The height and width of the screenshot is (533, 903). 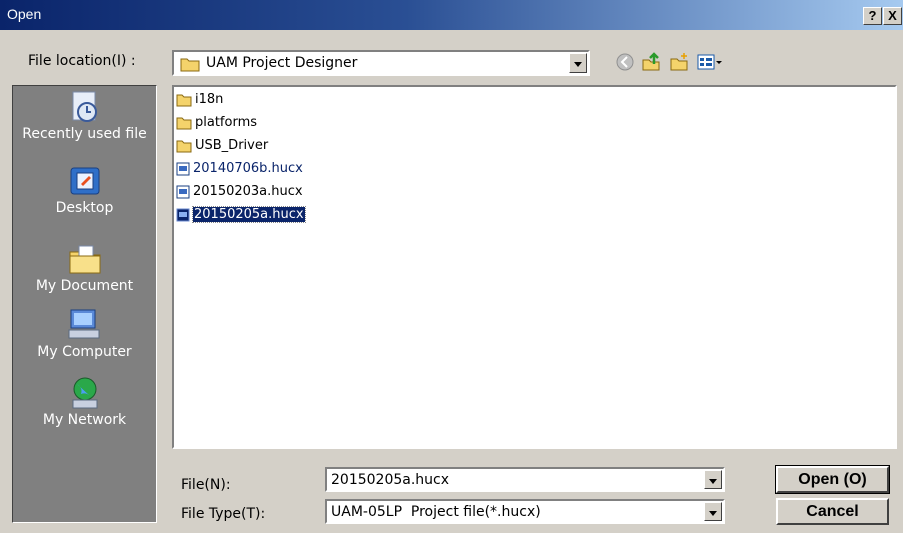 What do you see at coordinates (248, 168) in the screenshot?
I see `item-name: 20140706b.hucx` at bounding box center [248, 168].